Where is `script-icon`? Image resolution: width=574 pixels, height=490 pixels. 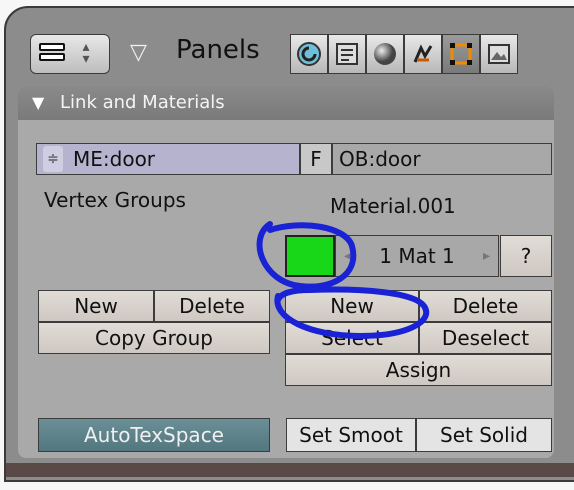 script-icon is located at coordinates (347, 54).